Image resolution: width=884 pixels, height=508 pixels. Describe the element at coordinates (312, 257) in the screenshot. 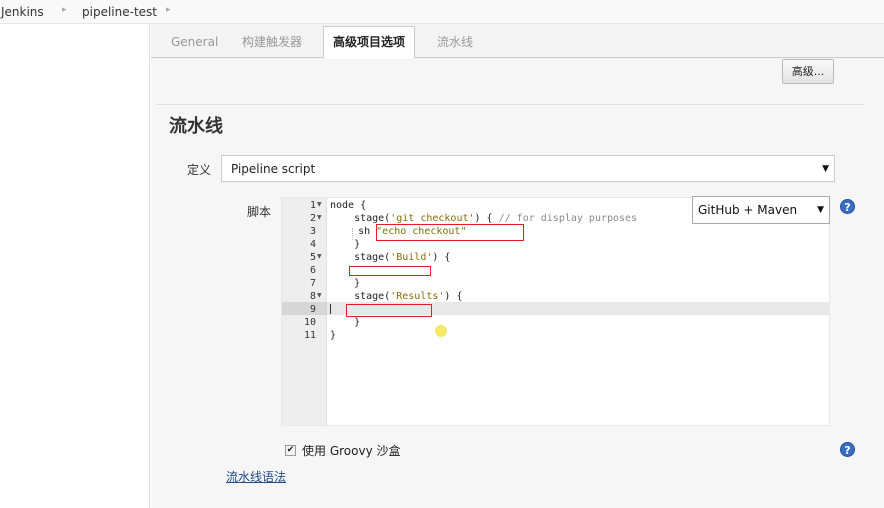

I see `line-number: 5` at that location.